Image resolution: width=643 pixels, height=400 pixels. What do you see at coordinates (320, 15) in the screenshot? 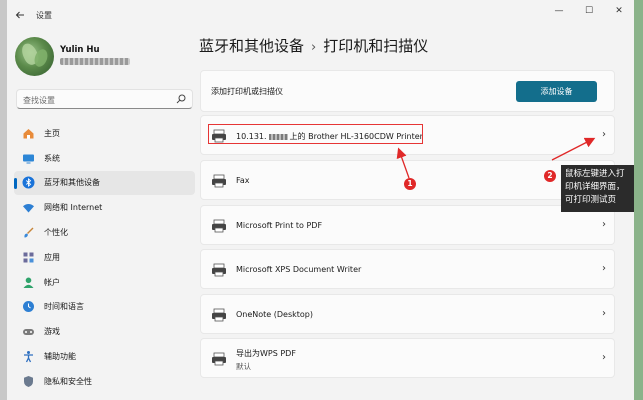
I see `title-bar: 设置 — ☐ ✕` at bounding box center [320, 15].